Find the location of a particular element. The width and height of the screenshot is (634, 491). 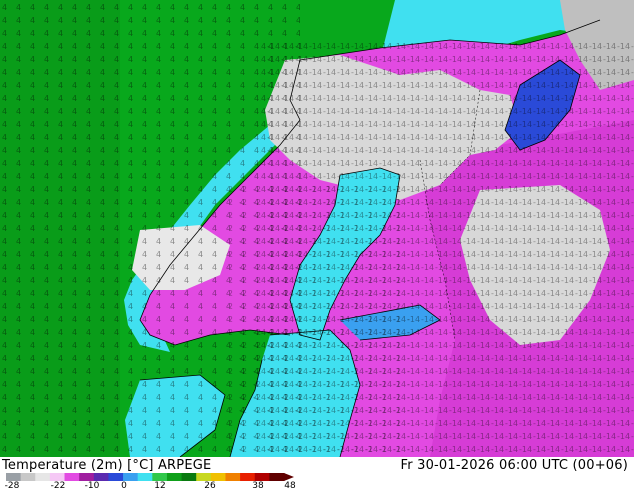

valid-time: Fr 30-01-2026 06:00 UTC (00+06) is located at coordinates (514, 465).